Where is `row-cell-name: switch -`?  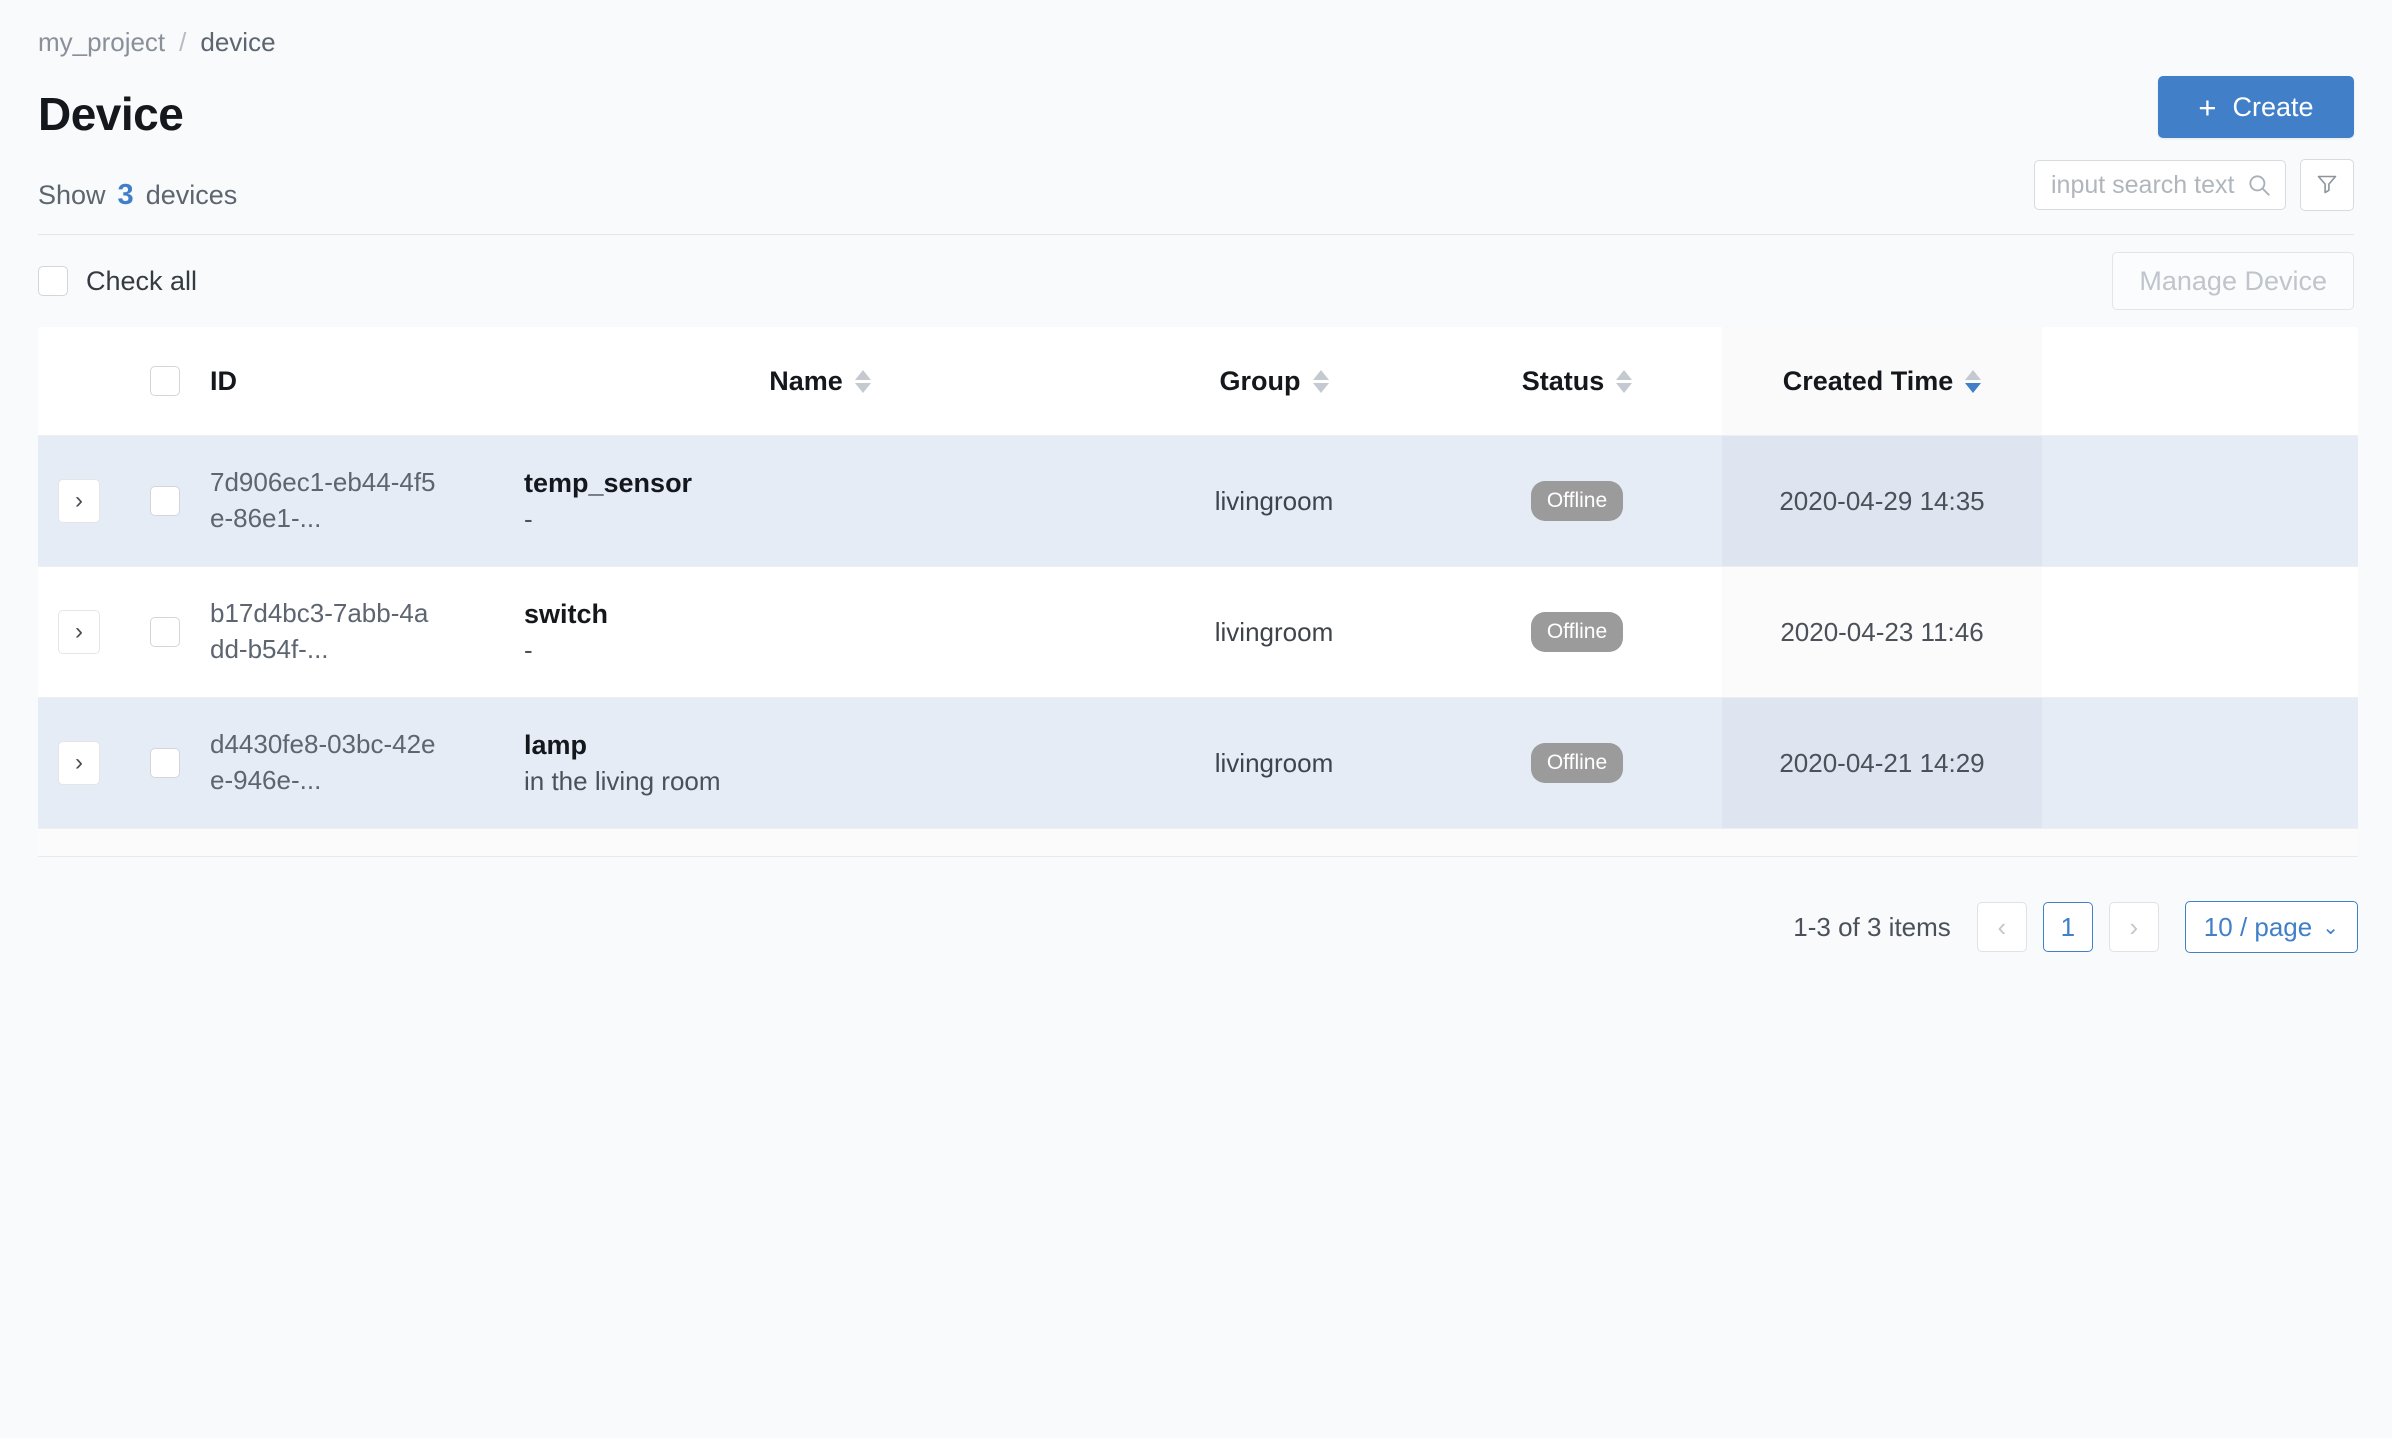
row-cell-name: switch - is located at coordinates (820, 632).